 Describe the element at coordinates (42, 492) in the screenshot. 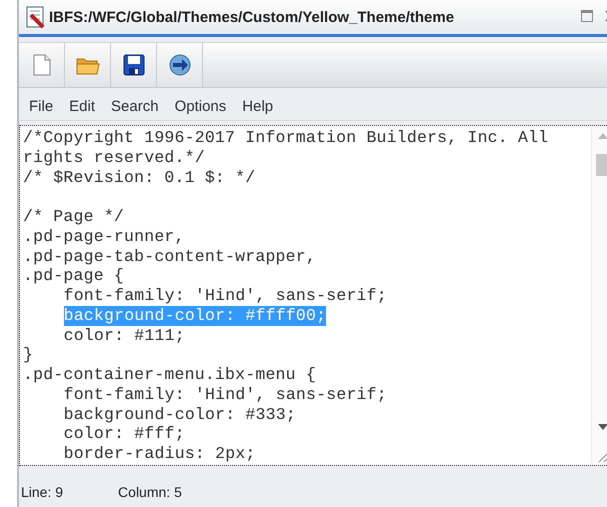

I see `line-number-status: Line: 9` at that location.